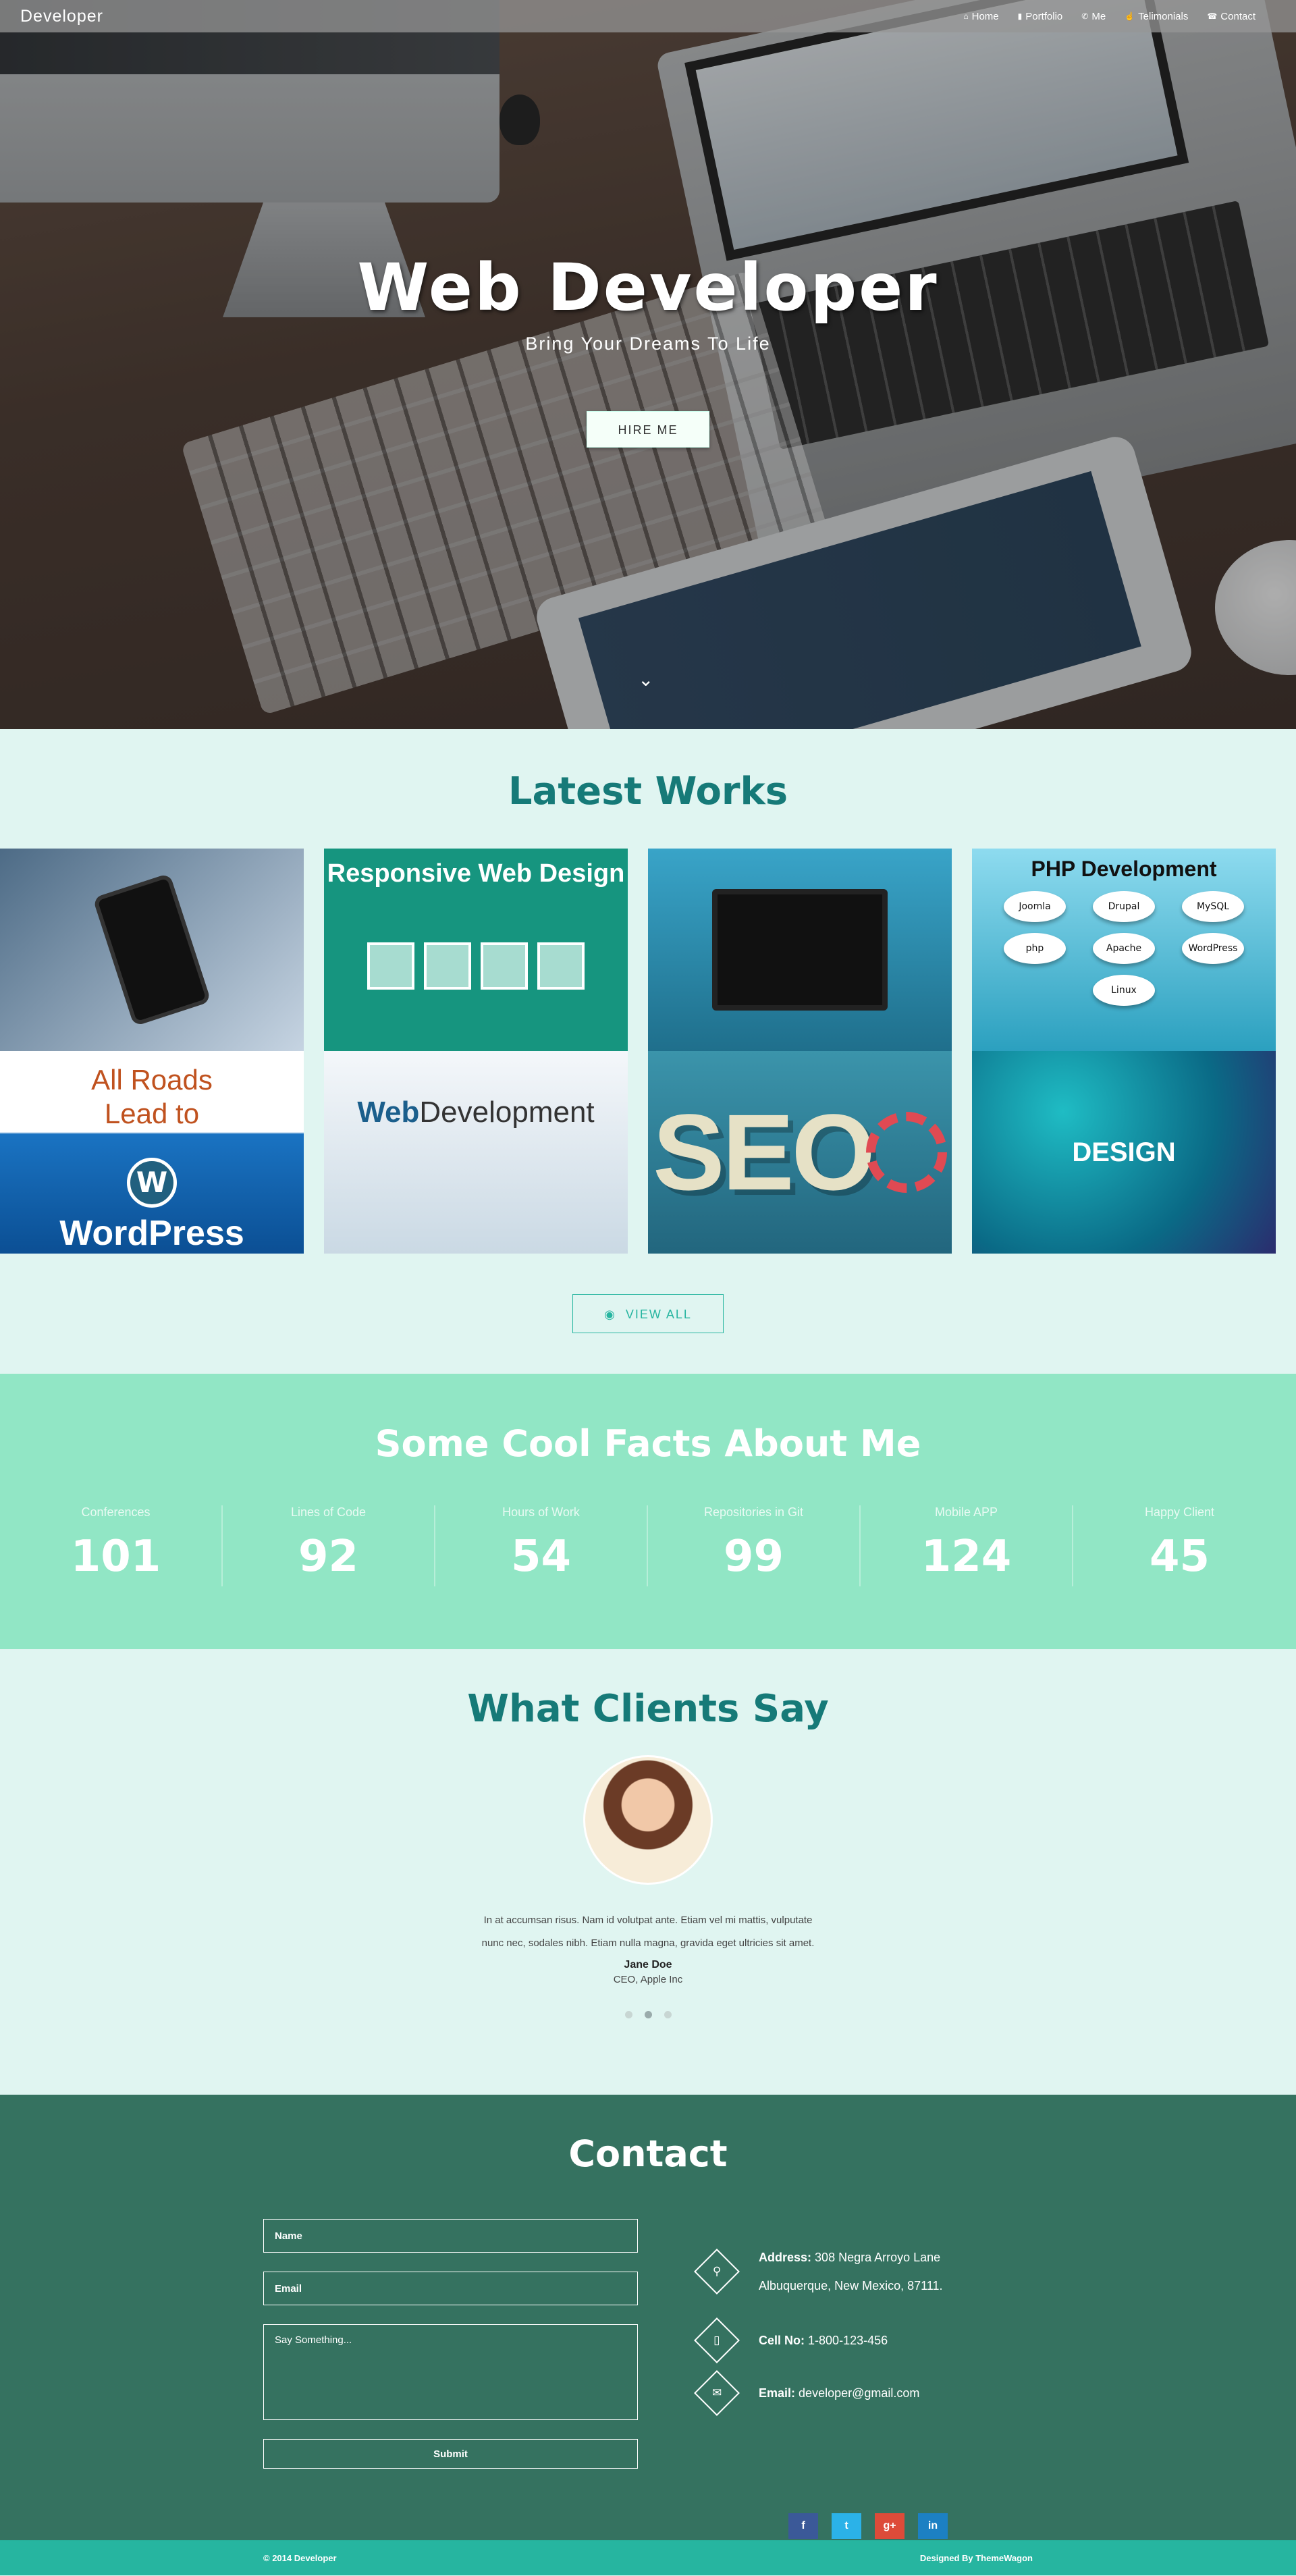  Describe the element at coordinates (933, 2526) in the screenshot. I see `linkedin-icon: in` at that location.